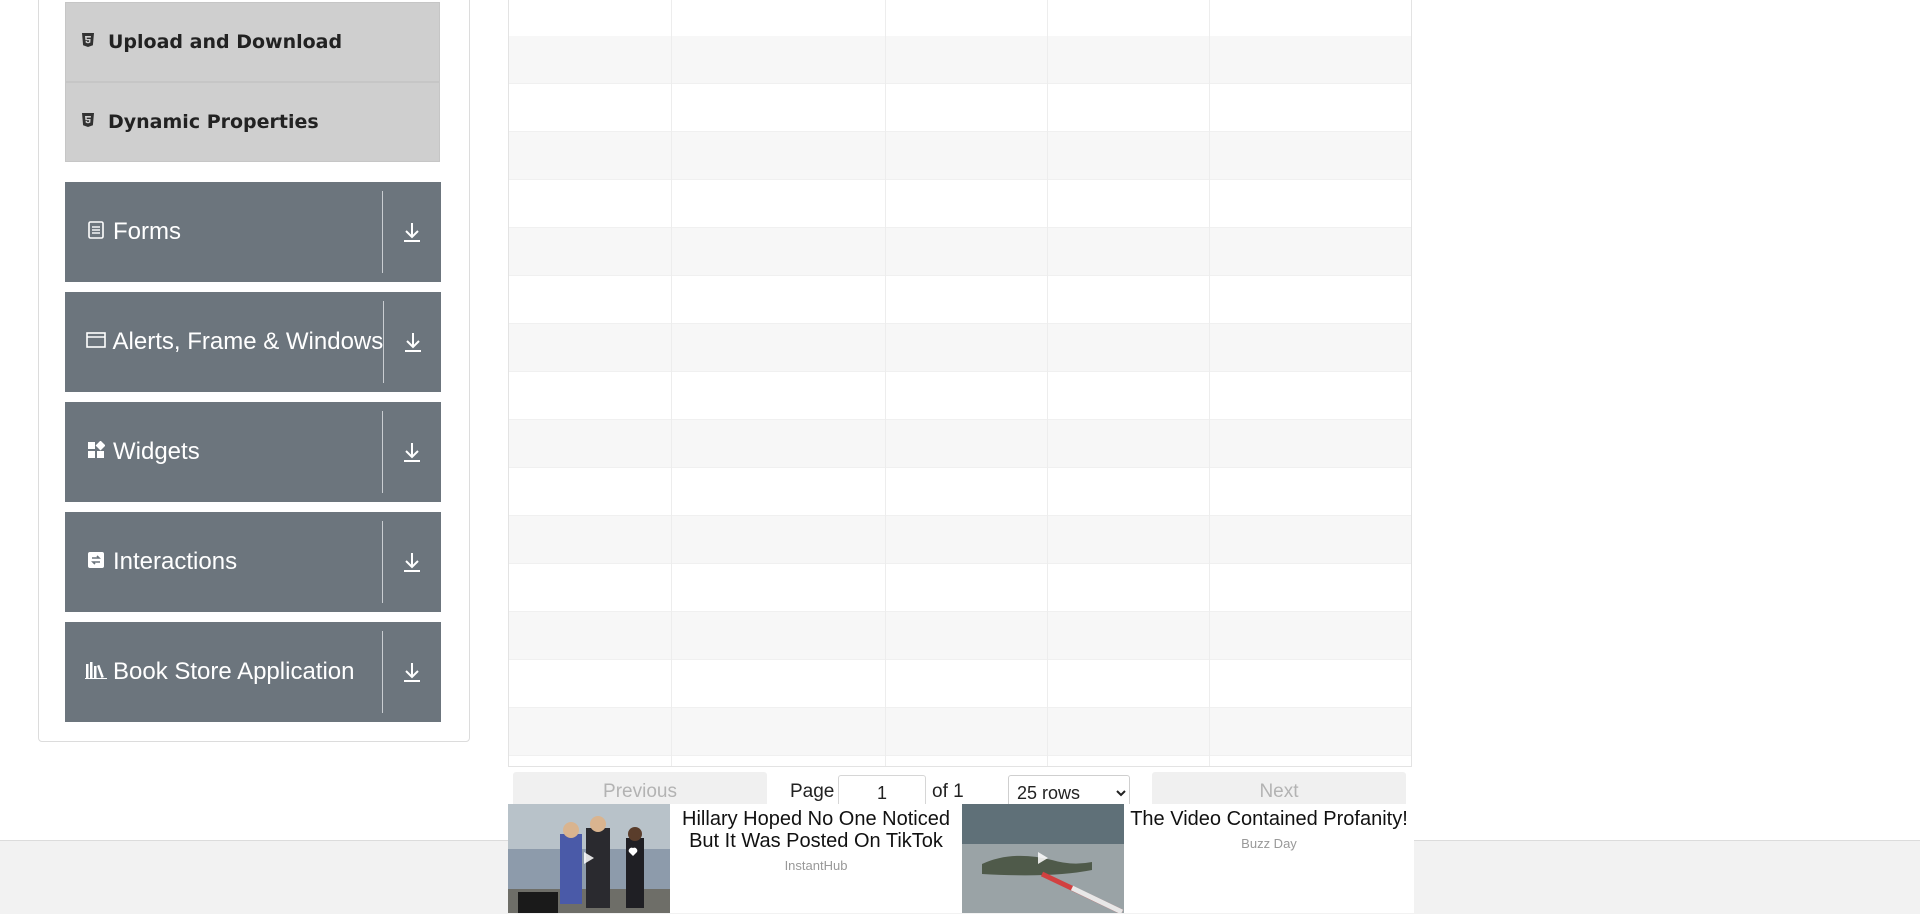  I want to click on group-label: Widgets, so click(156, 451).